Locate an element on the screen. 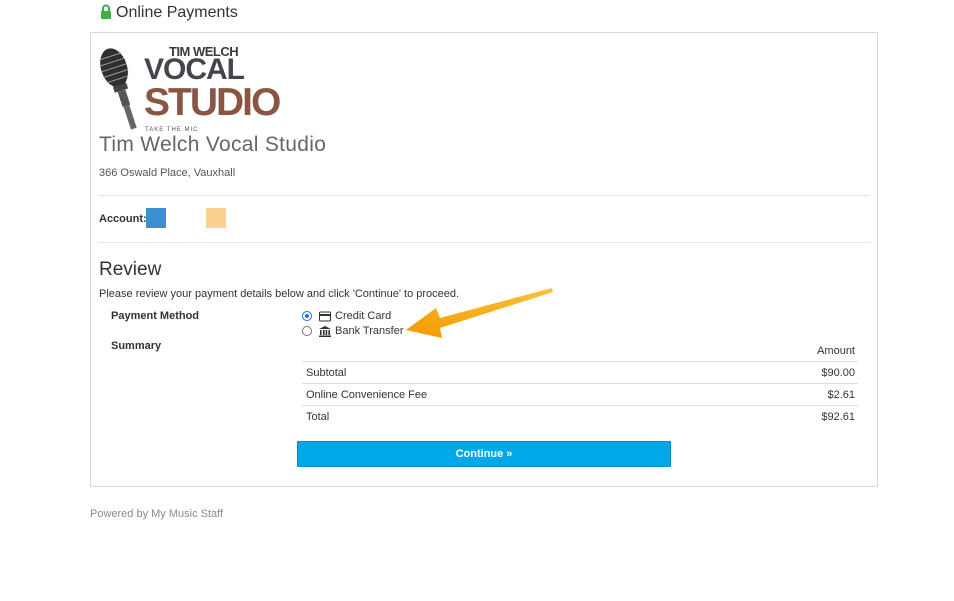  row-label: Subtotal is located at coordinates (326, 372).